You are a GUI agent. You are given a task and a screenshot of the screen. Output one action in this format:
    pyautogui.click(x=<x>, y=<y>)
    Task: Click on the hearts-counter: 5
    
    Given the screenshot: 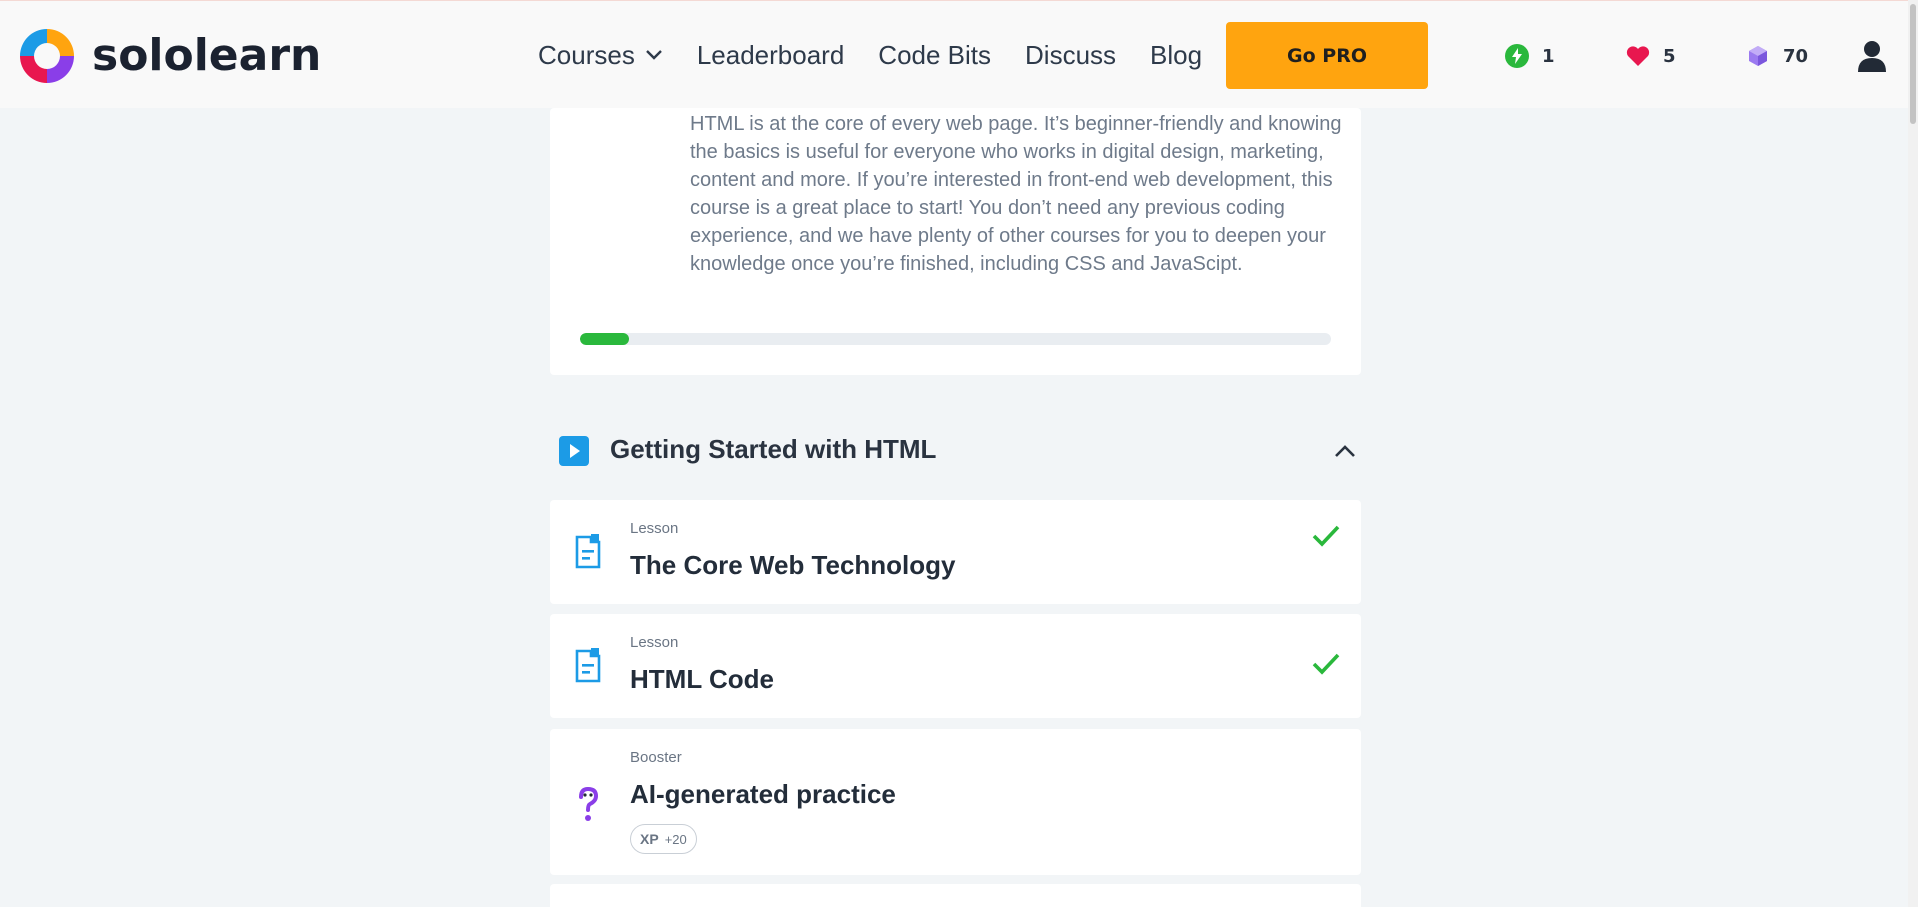 What is the action you would take?
    pyautogui.click(x=1650, y=56)
    